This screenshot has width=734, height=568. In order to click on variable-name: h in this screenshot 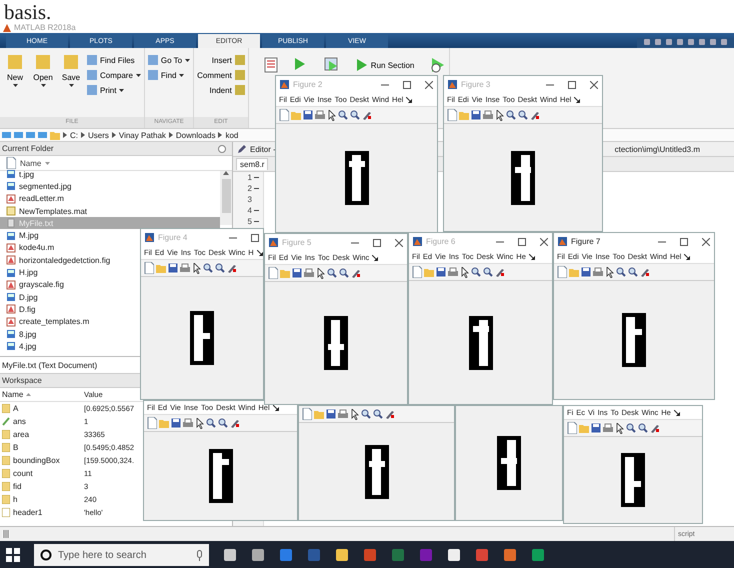, I will do `click(15, 499)`.